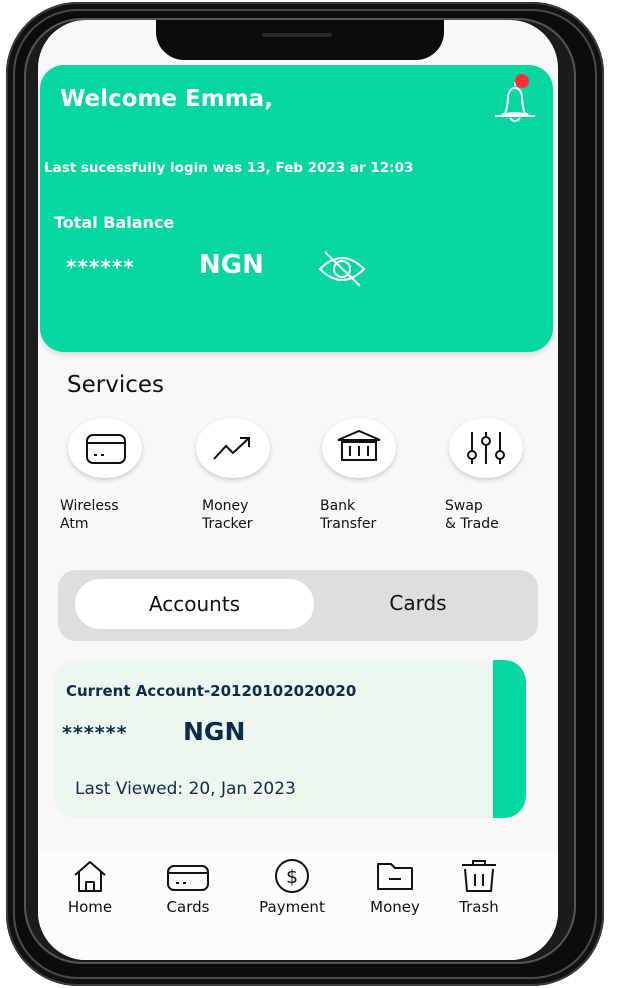 The width and height of the screenshot is (636, 988). I want to click on eye-off-icon, so click(342, 269).